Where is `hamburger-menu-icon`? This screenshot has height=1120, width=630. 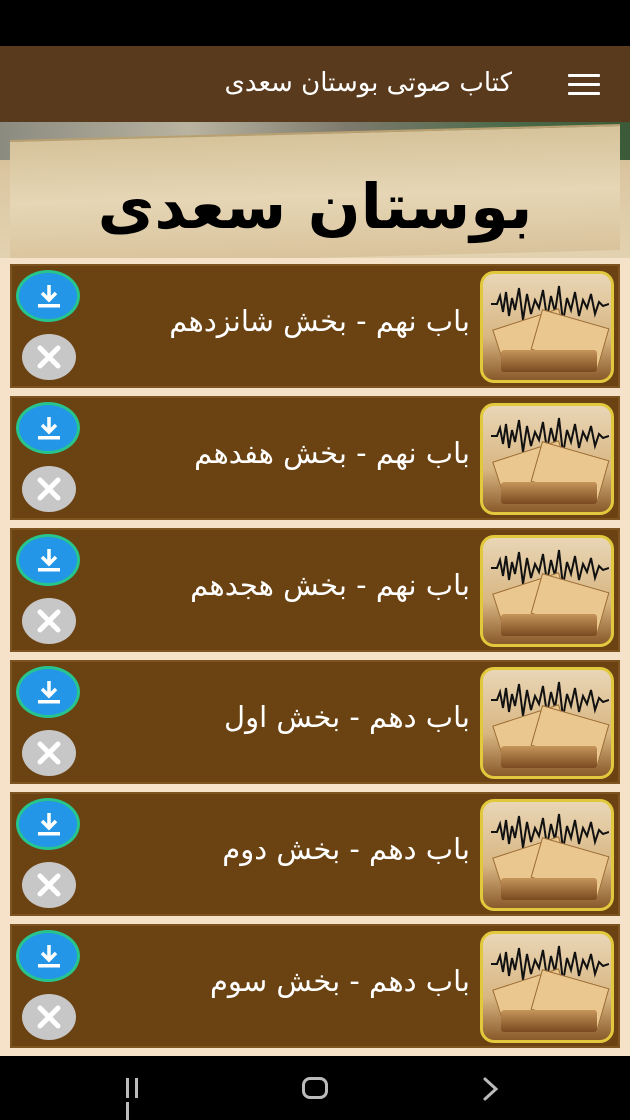
hamburger-menu-icon is located at coordinates (584, 85).